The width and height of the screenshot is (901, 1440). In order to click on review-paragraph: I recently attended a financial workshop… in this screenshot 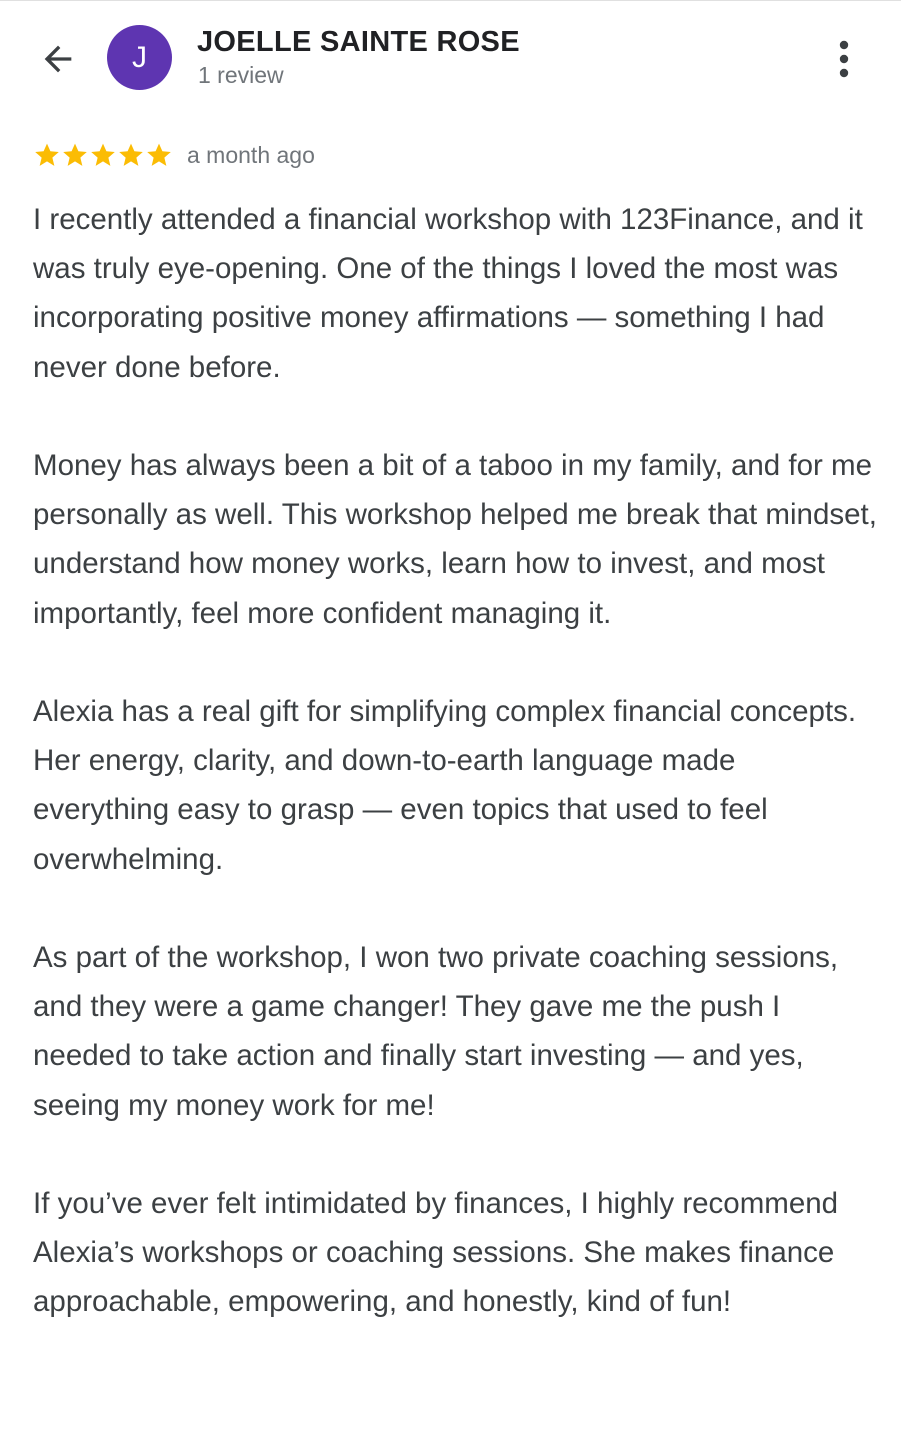, I will do `click(448, 293)`.